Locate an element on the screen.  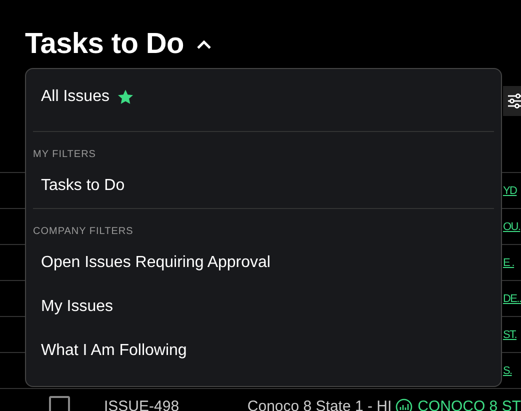
sliders-icon is located at coordinates (514, 101).